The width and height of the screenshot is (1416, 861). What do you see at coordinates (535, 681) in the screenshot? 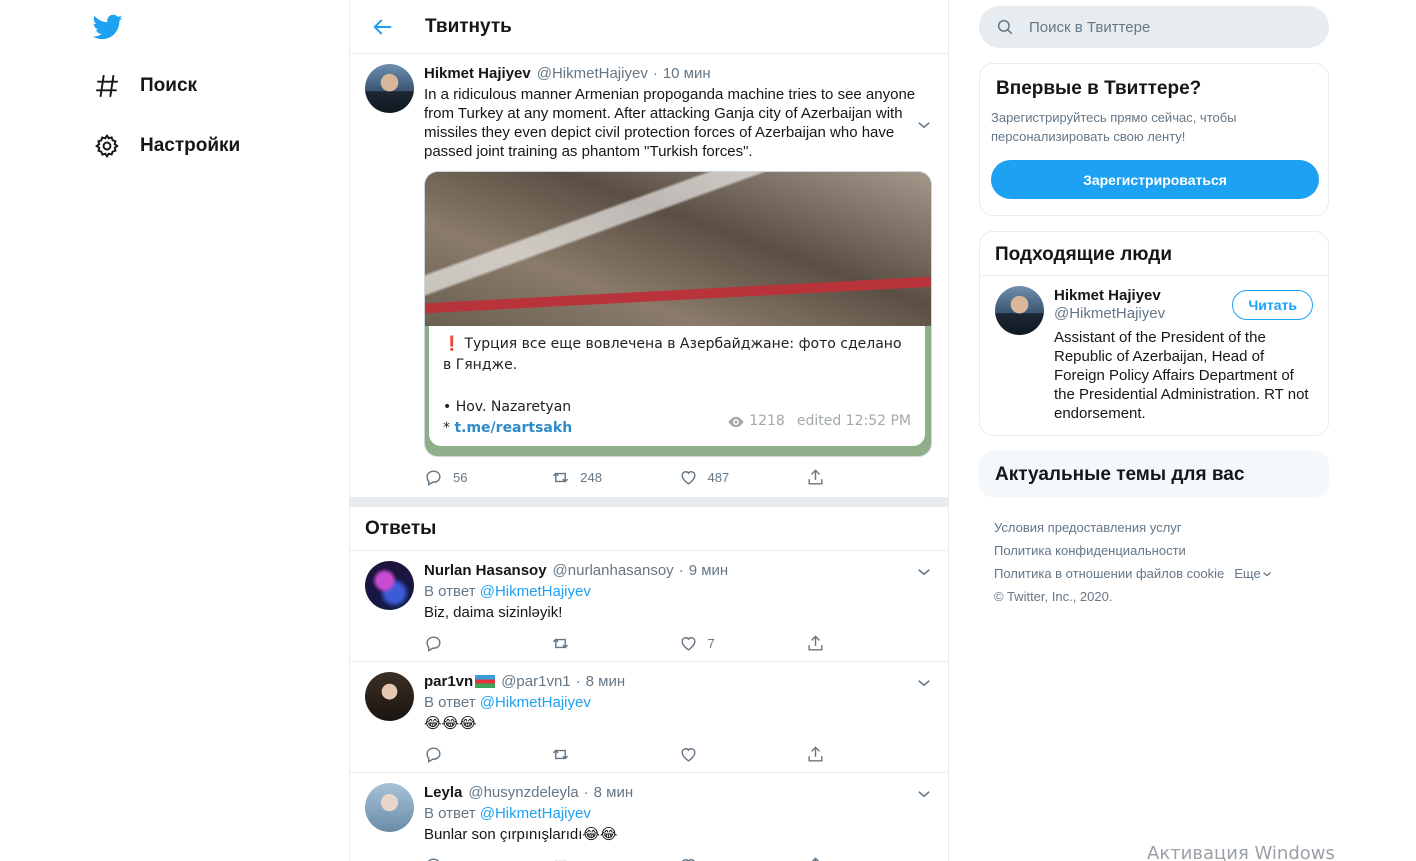
I see `author-handle: @par1vn1` at bounding box center [535, 681].